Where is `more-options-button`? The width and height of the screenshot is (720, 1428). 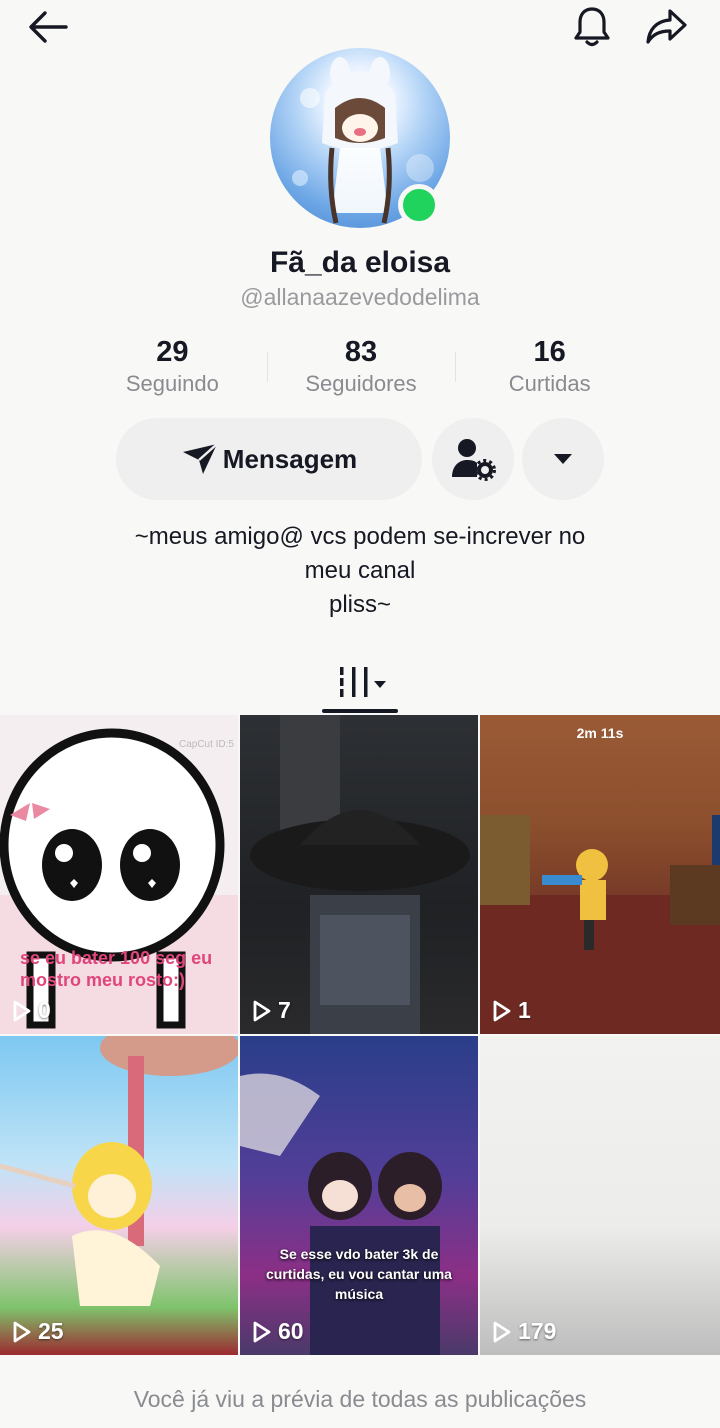 more-options-button is located at coordinates (563, 459).